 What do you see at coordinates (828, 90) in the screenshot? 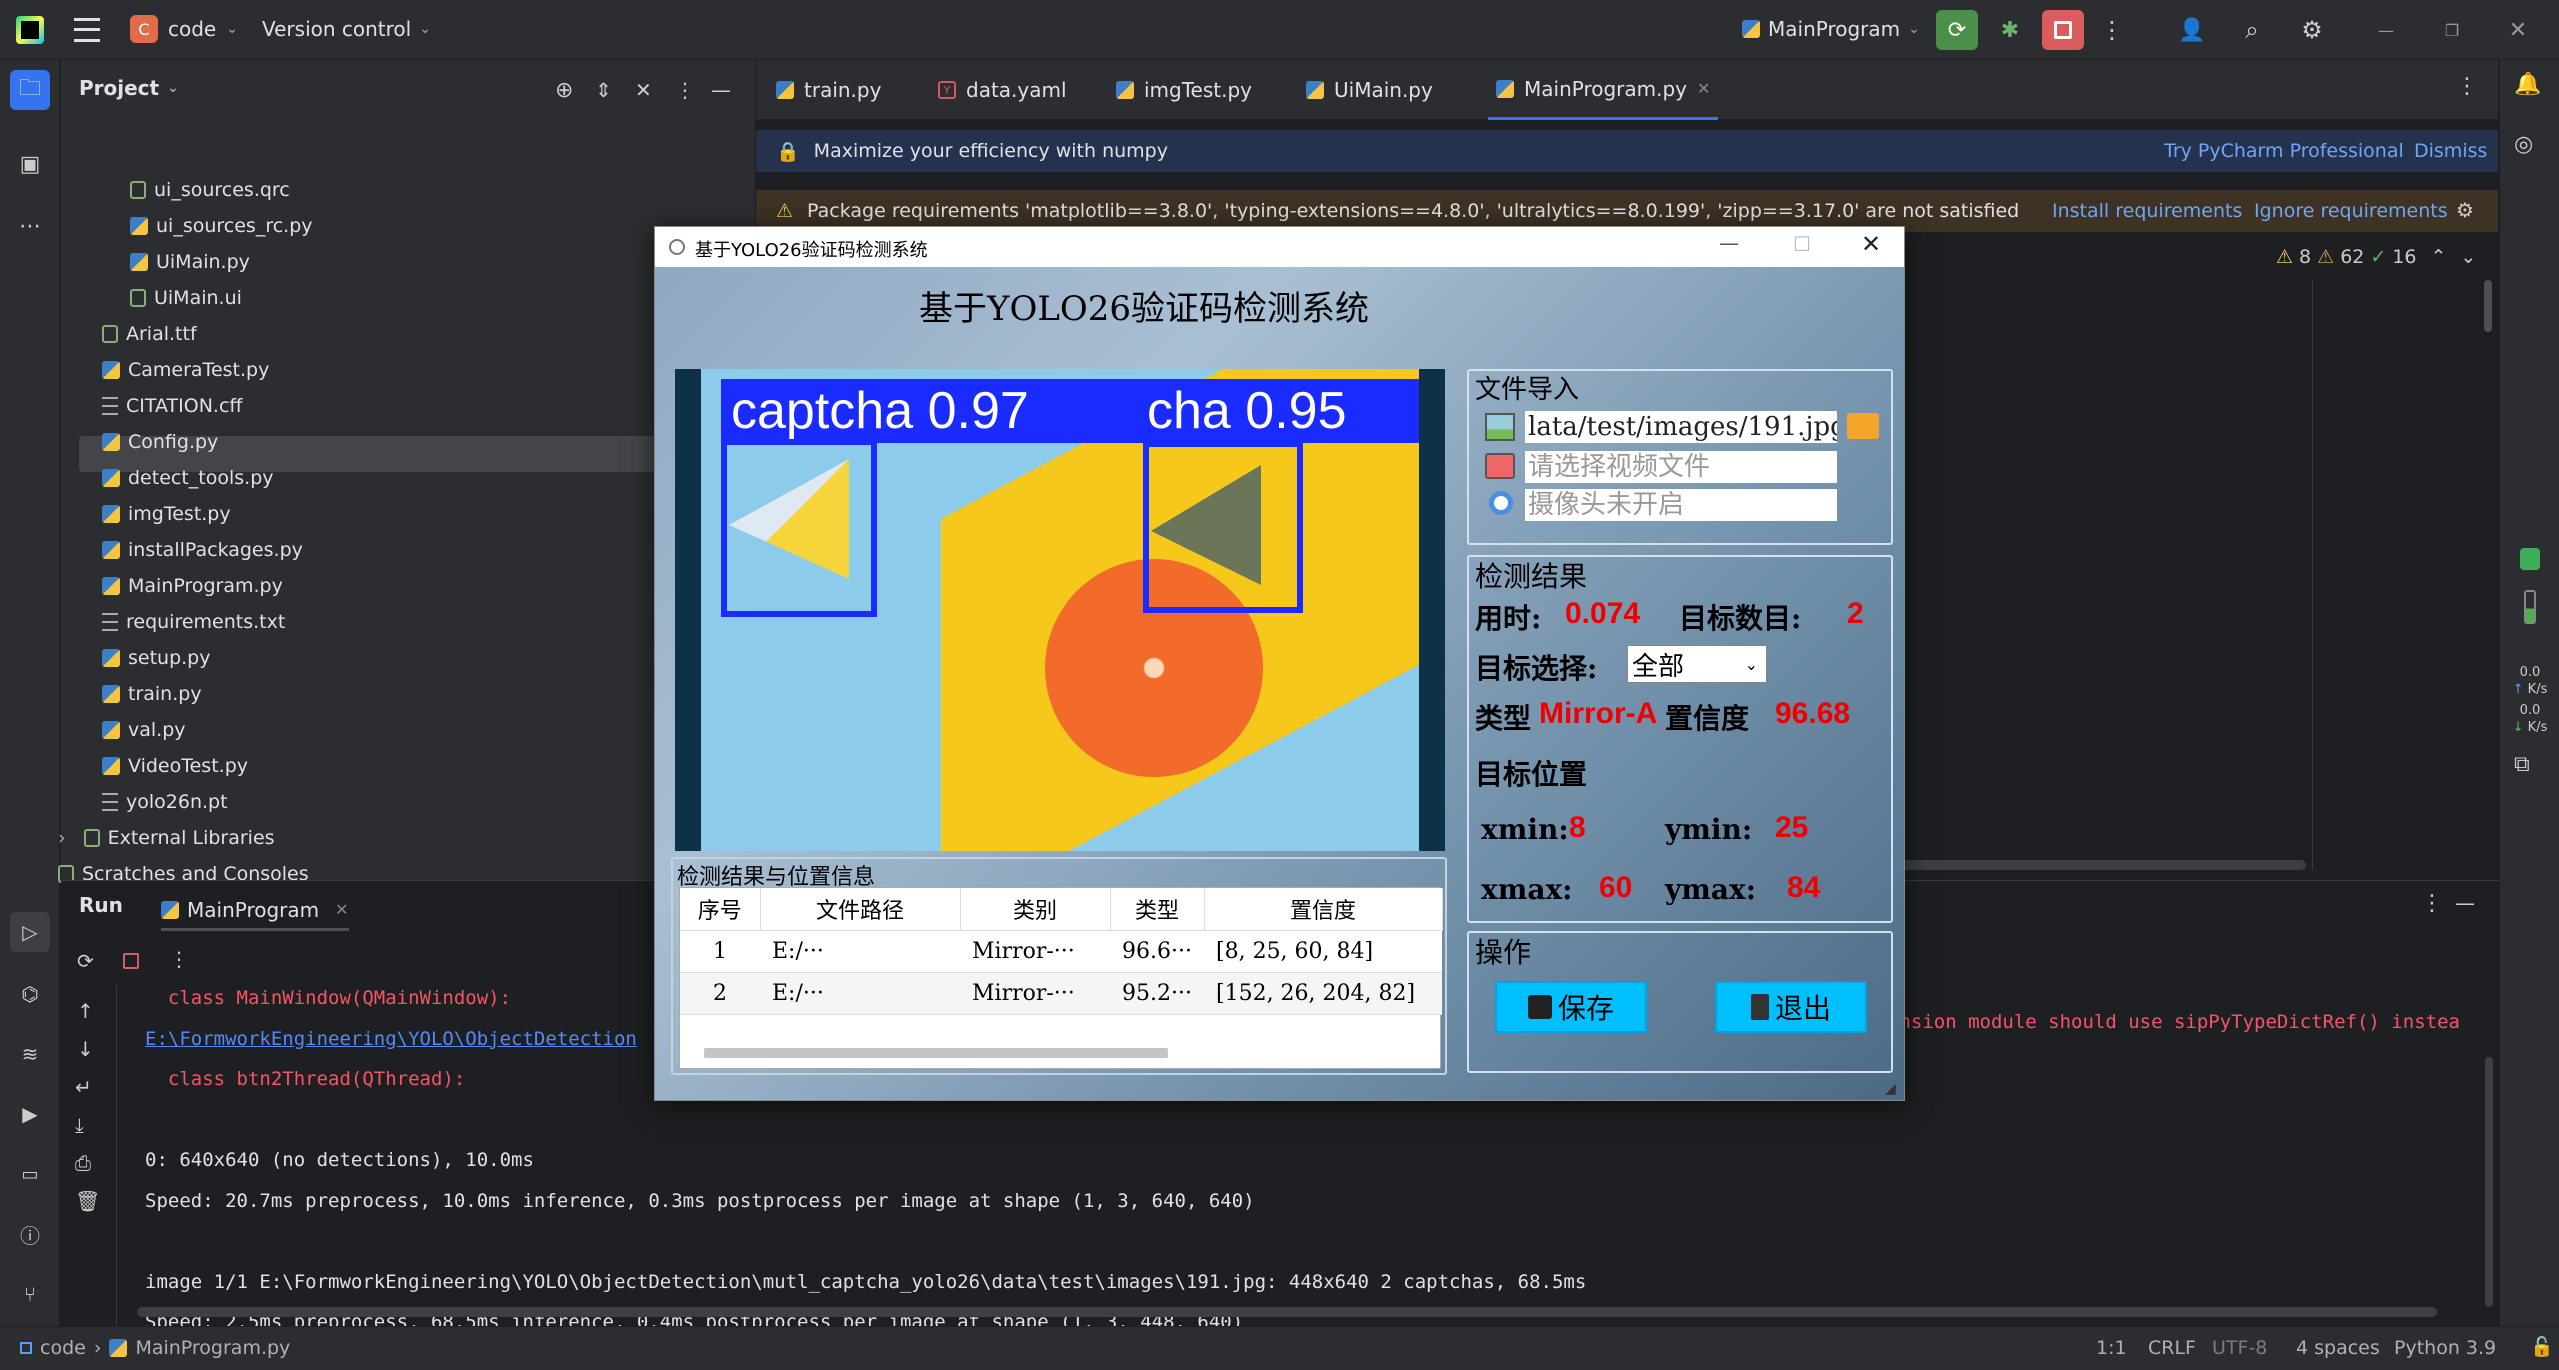
I see `tab-train-py: train.py` at bounding box center [828, 90].